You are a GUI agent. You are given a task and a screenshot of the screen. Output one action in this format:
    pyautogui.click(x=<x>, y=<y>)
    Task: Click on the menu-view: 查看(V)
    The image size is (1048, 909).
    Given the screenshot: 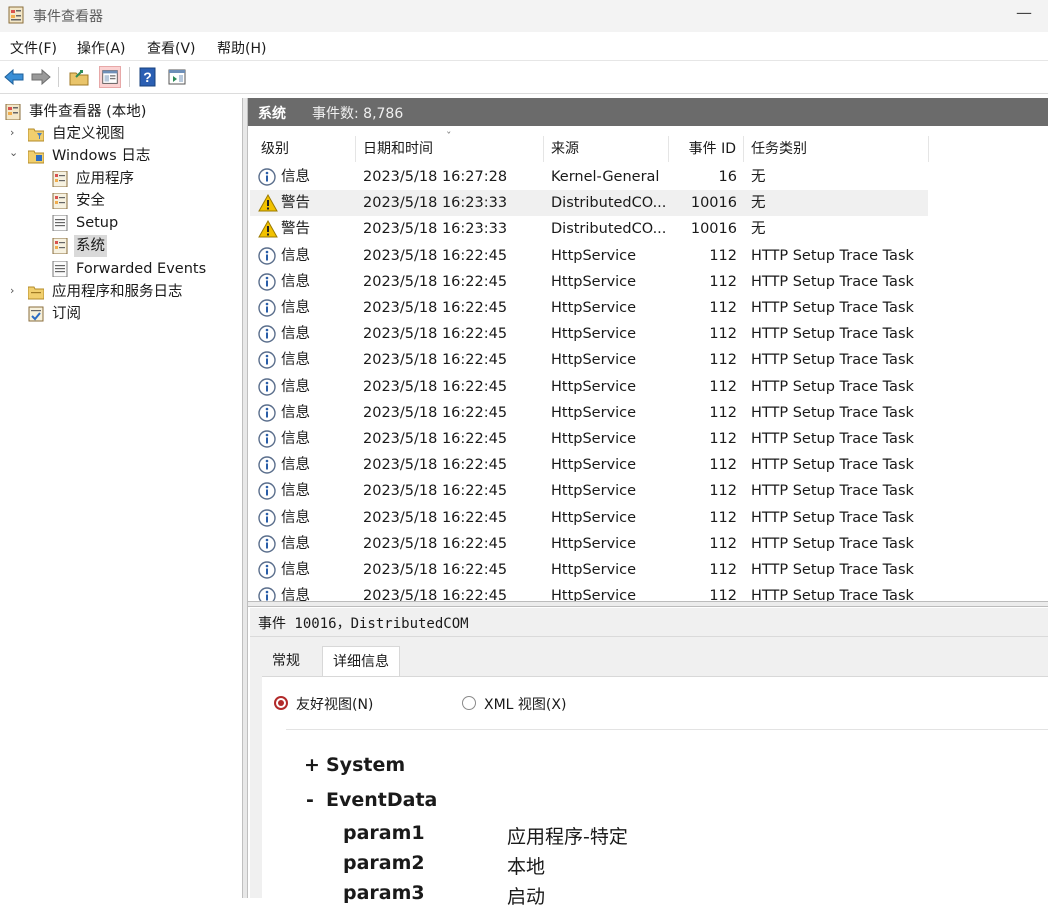 What is the action you would take?
    pyautogui.click(x=171, y=48)
    